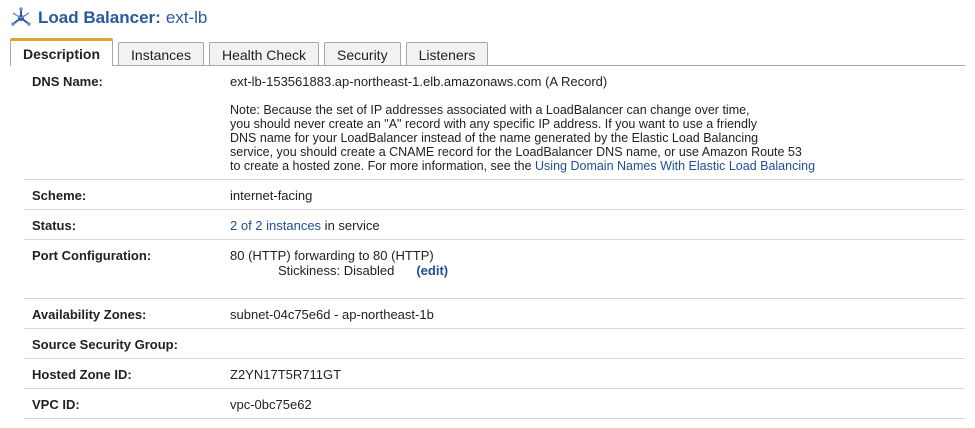 The width and height of the screenshot is (975, 428). What do you see at coordinates (275, 225) in the screenshot?
I see `instances-count-link: 2 of 2 instances` at bounding box center [275, 225].